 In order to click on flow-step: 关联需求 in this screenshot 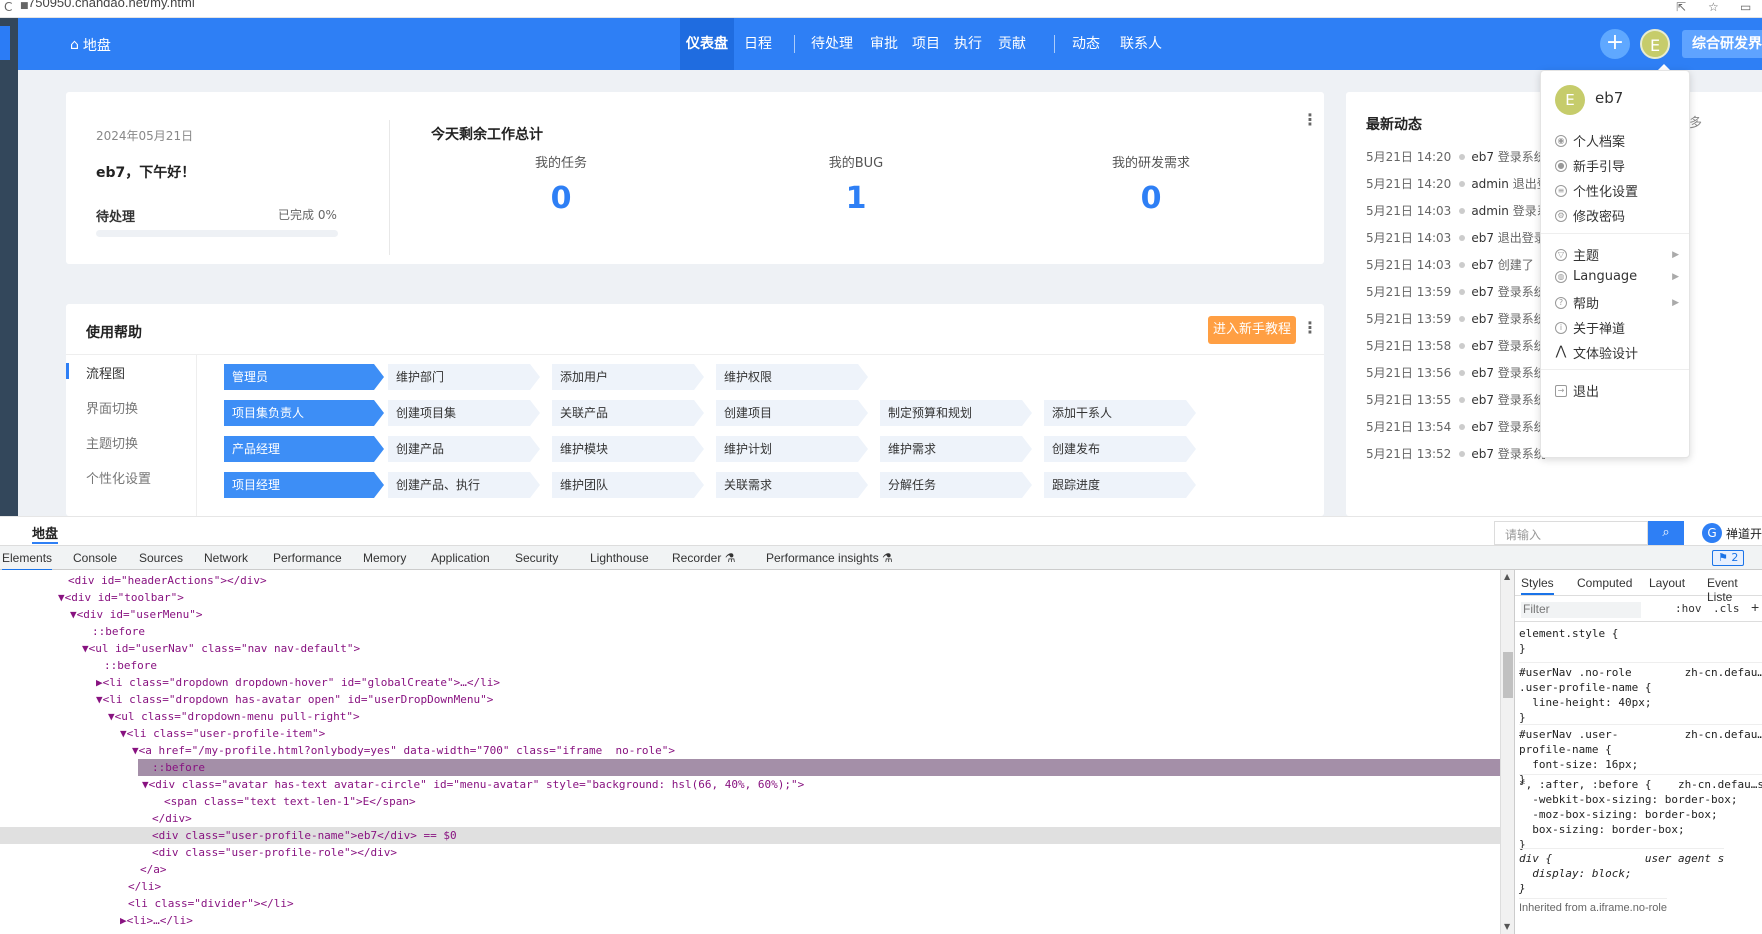, I will do `click(792, 485)`.